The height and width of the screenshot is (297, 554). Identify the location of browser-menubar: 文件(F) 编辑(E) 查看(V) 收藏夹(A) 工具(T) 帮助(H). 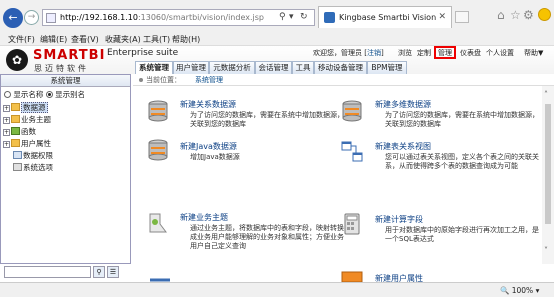
(277, 39).